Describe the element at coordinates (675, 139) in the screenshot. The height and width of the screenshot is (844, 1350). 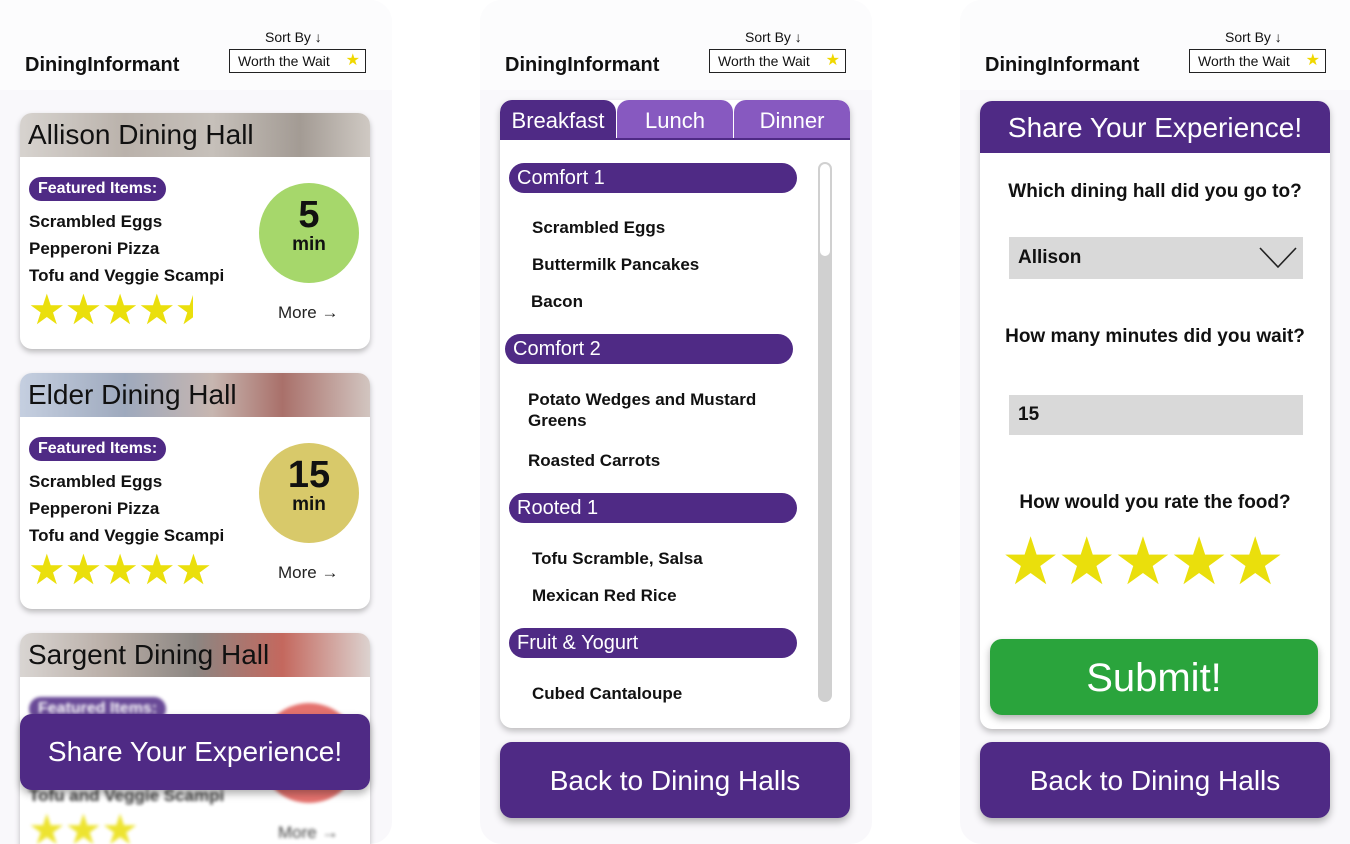
I see `tab-underline` at that location.